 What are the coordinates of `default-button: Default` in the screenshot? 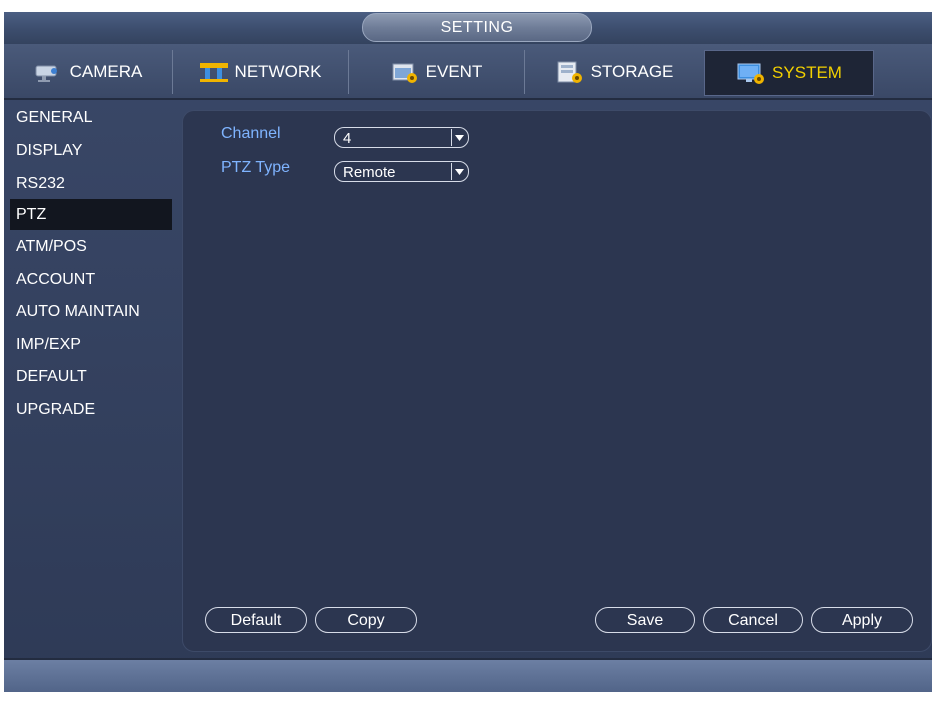 It's located at (256, 620).